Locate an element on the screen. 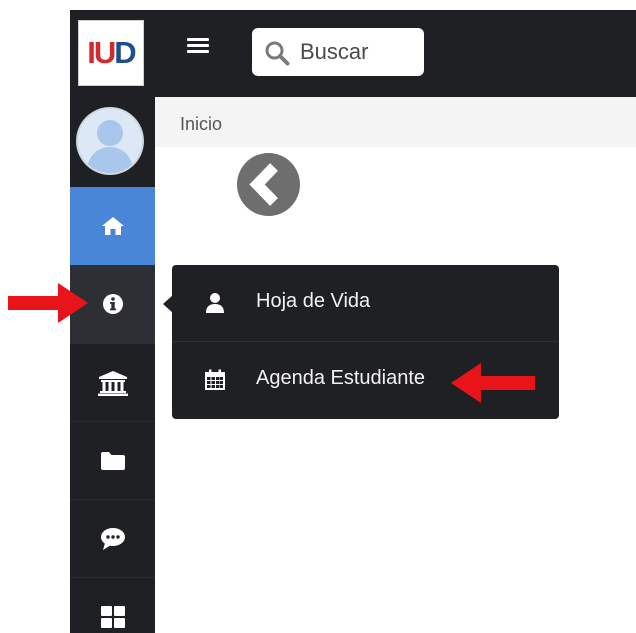 This screenshot has width=636, height=633. avatar-placeholder-icon is located at coordinates (110, 141).